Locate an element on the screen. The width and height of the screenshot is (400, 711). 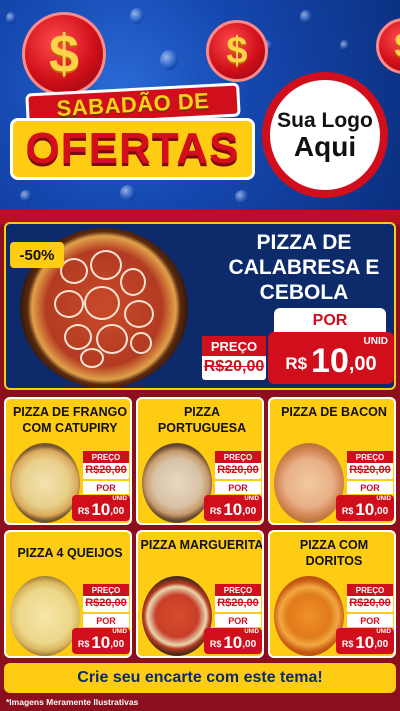
portuguesa-pizza-image is located at coordinates (177, 483).